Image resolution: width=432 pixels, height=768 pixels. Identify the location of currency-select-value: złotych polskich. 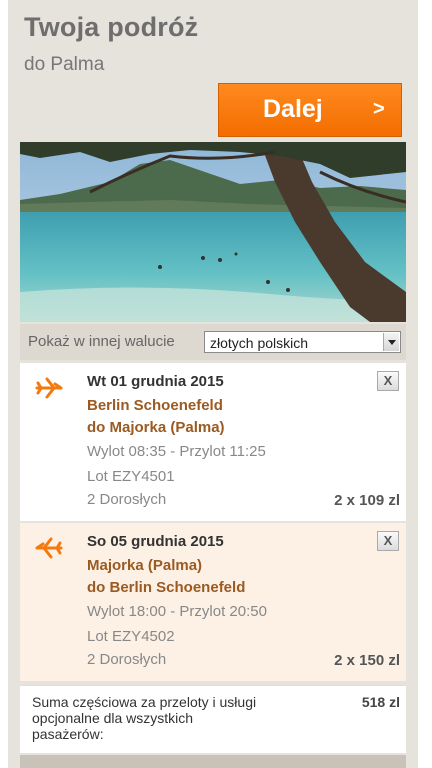
(259, 343).